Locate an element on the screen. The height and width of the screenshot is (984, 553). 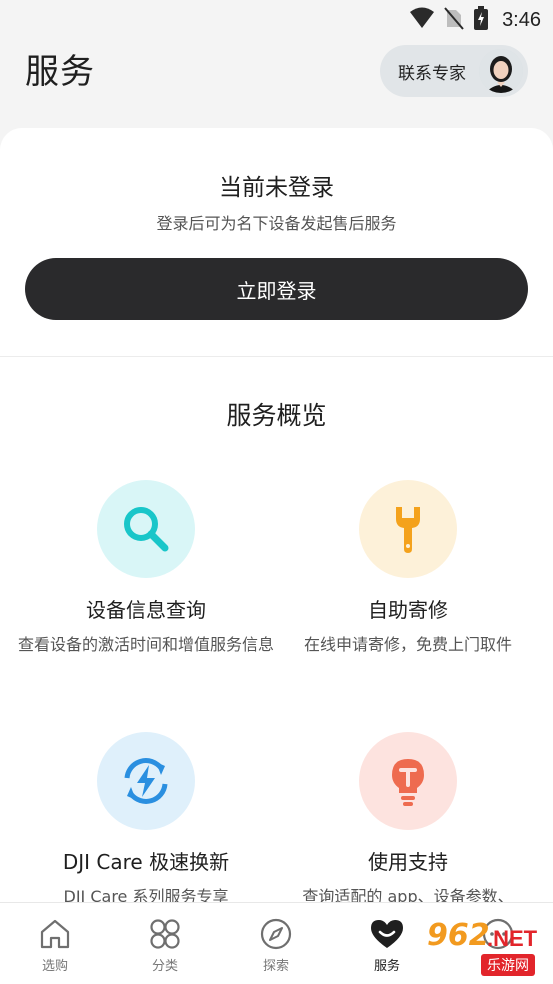
no-sim-icon is located at coordinates (454, 20).